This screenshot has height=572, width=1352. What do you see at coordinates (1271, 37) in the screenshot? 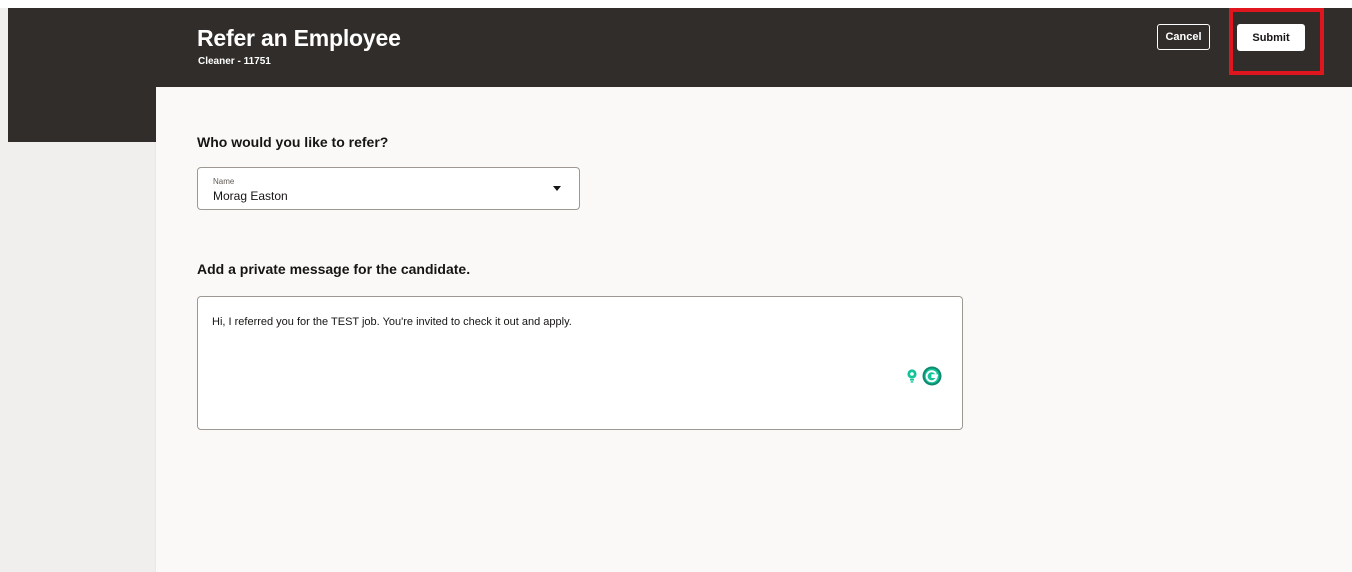
I see `submit-button: Submit` at bounding box center [1271, 37].